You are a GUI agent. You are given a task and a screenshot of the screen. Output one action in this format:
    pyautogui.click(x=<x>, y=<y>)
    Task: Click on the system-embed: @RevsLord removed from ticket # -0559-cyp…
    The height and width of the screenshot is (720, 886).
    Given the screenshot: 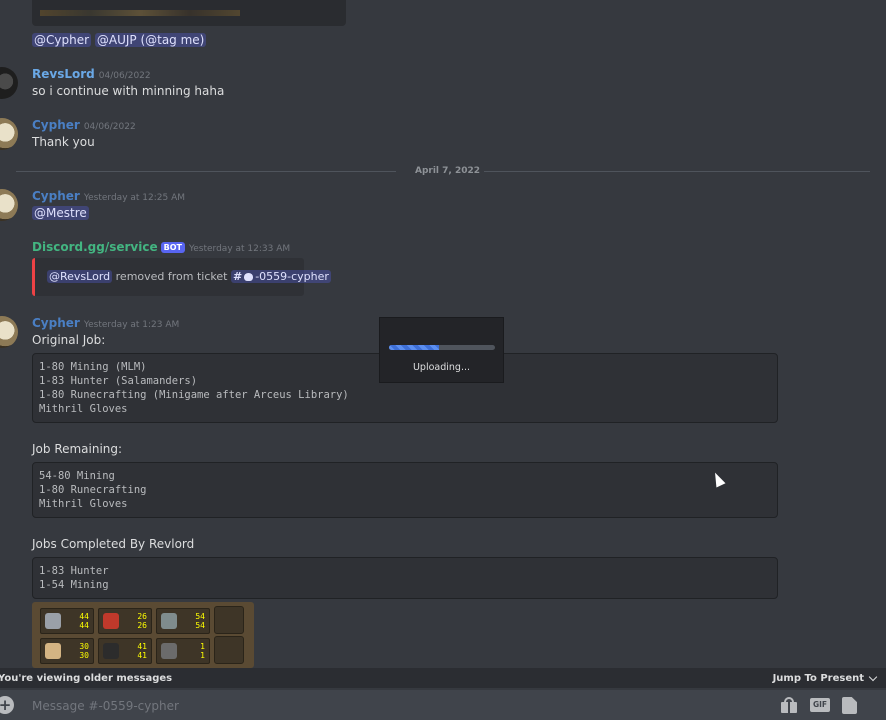 What is the action you would take?
    pyautogui.click(x=181, y=277)
    